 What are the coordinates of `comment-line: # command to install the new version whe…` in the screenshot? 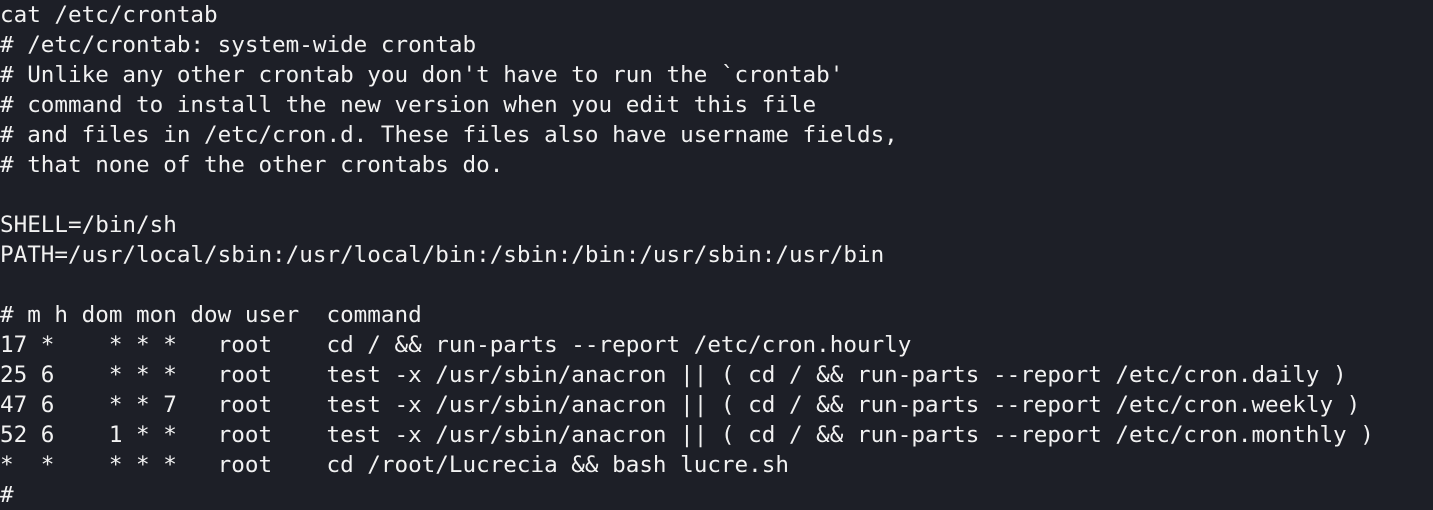 It's located at (408, 105).